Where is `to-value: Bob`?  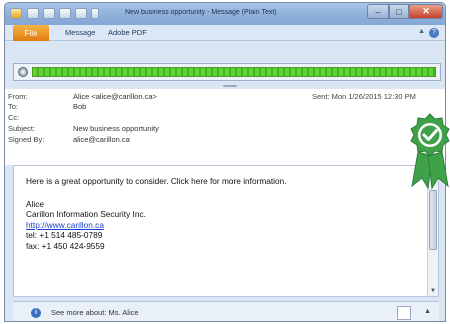
to-value: Bob is located at coordinates (79, 106).